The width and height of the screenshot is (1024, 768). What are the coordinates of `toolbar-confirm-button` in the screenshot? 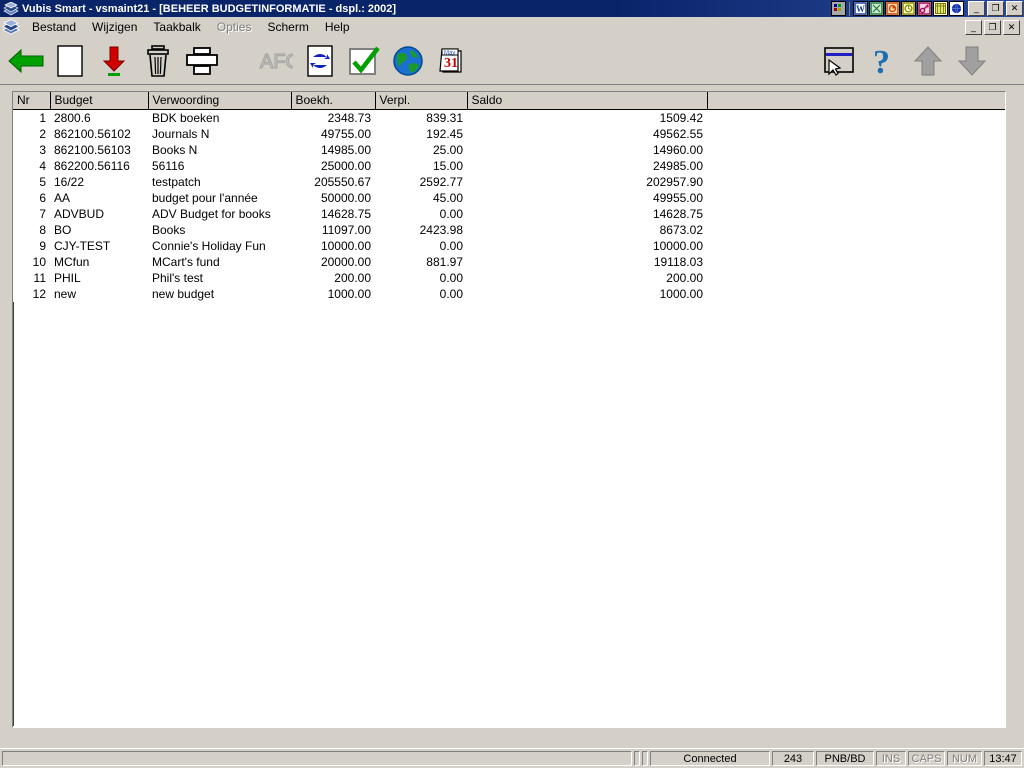 It's located at (364, 61).